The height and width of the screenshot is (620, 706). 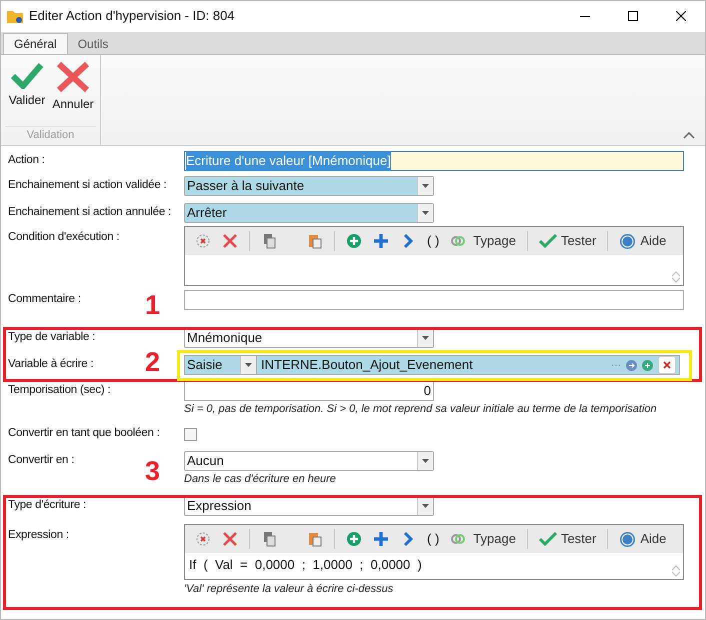 What do you see at coordinates (38, 535) in the screenshot?
I see `field-label: Expression :` at bounding box center [38, 535].